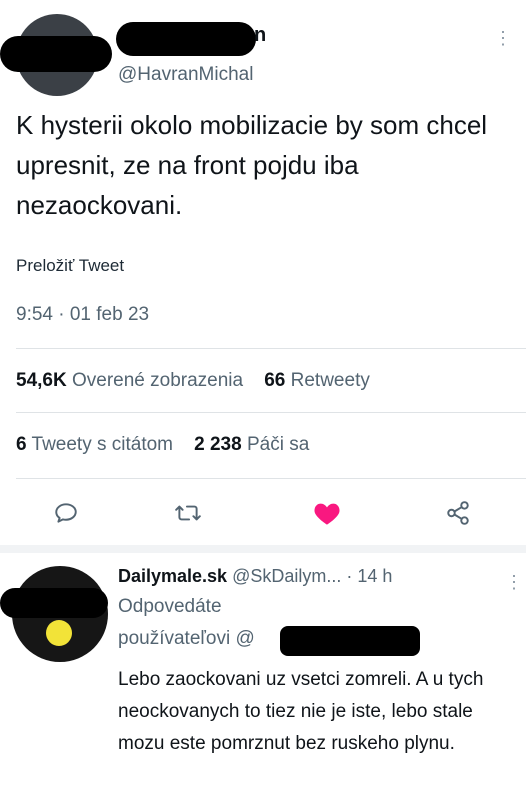 The height and width of the screenshot is (802, 526). I want to click on translate-link: Preložiť Tweet, so click(70, 266).